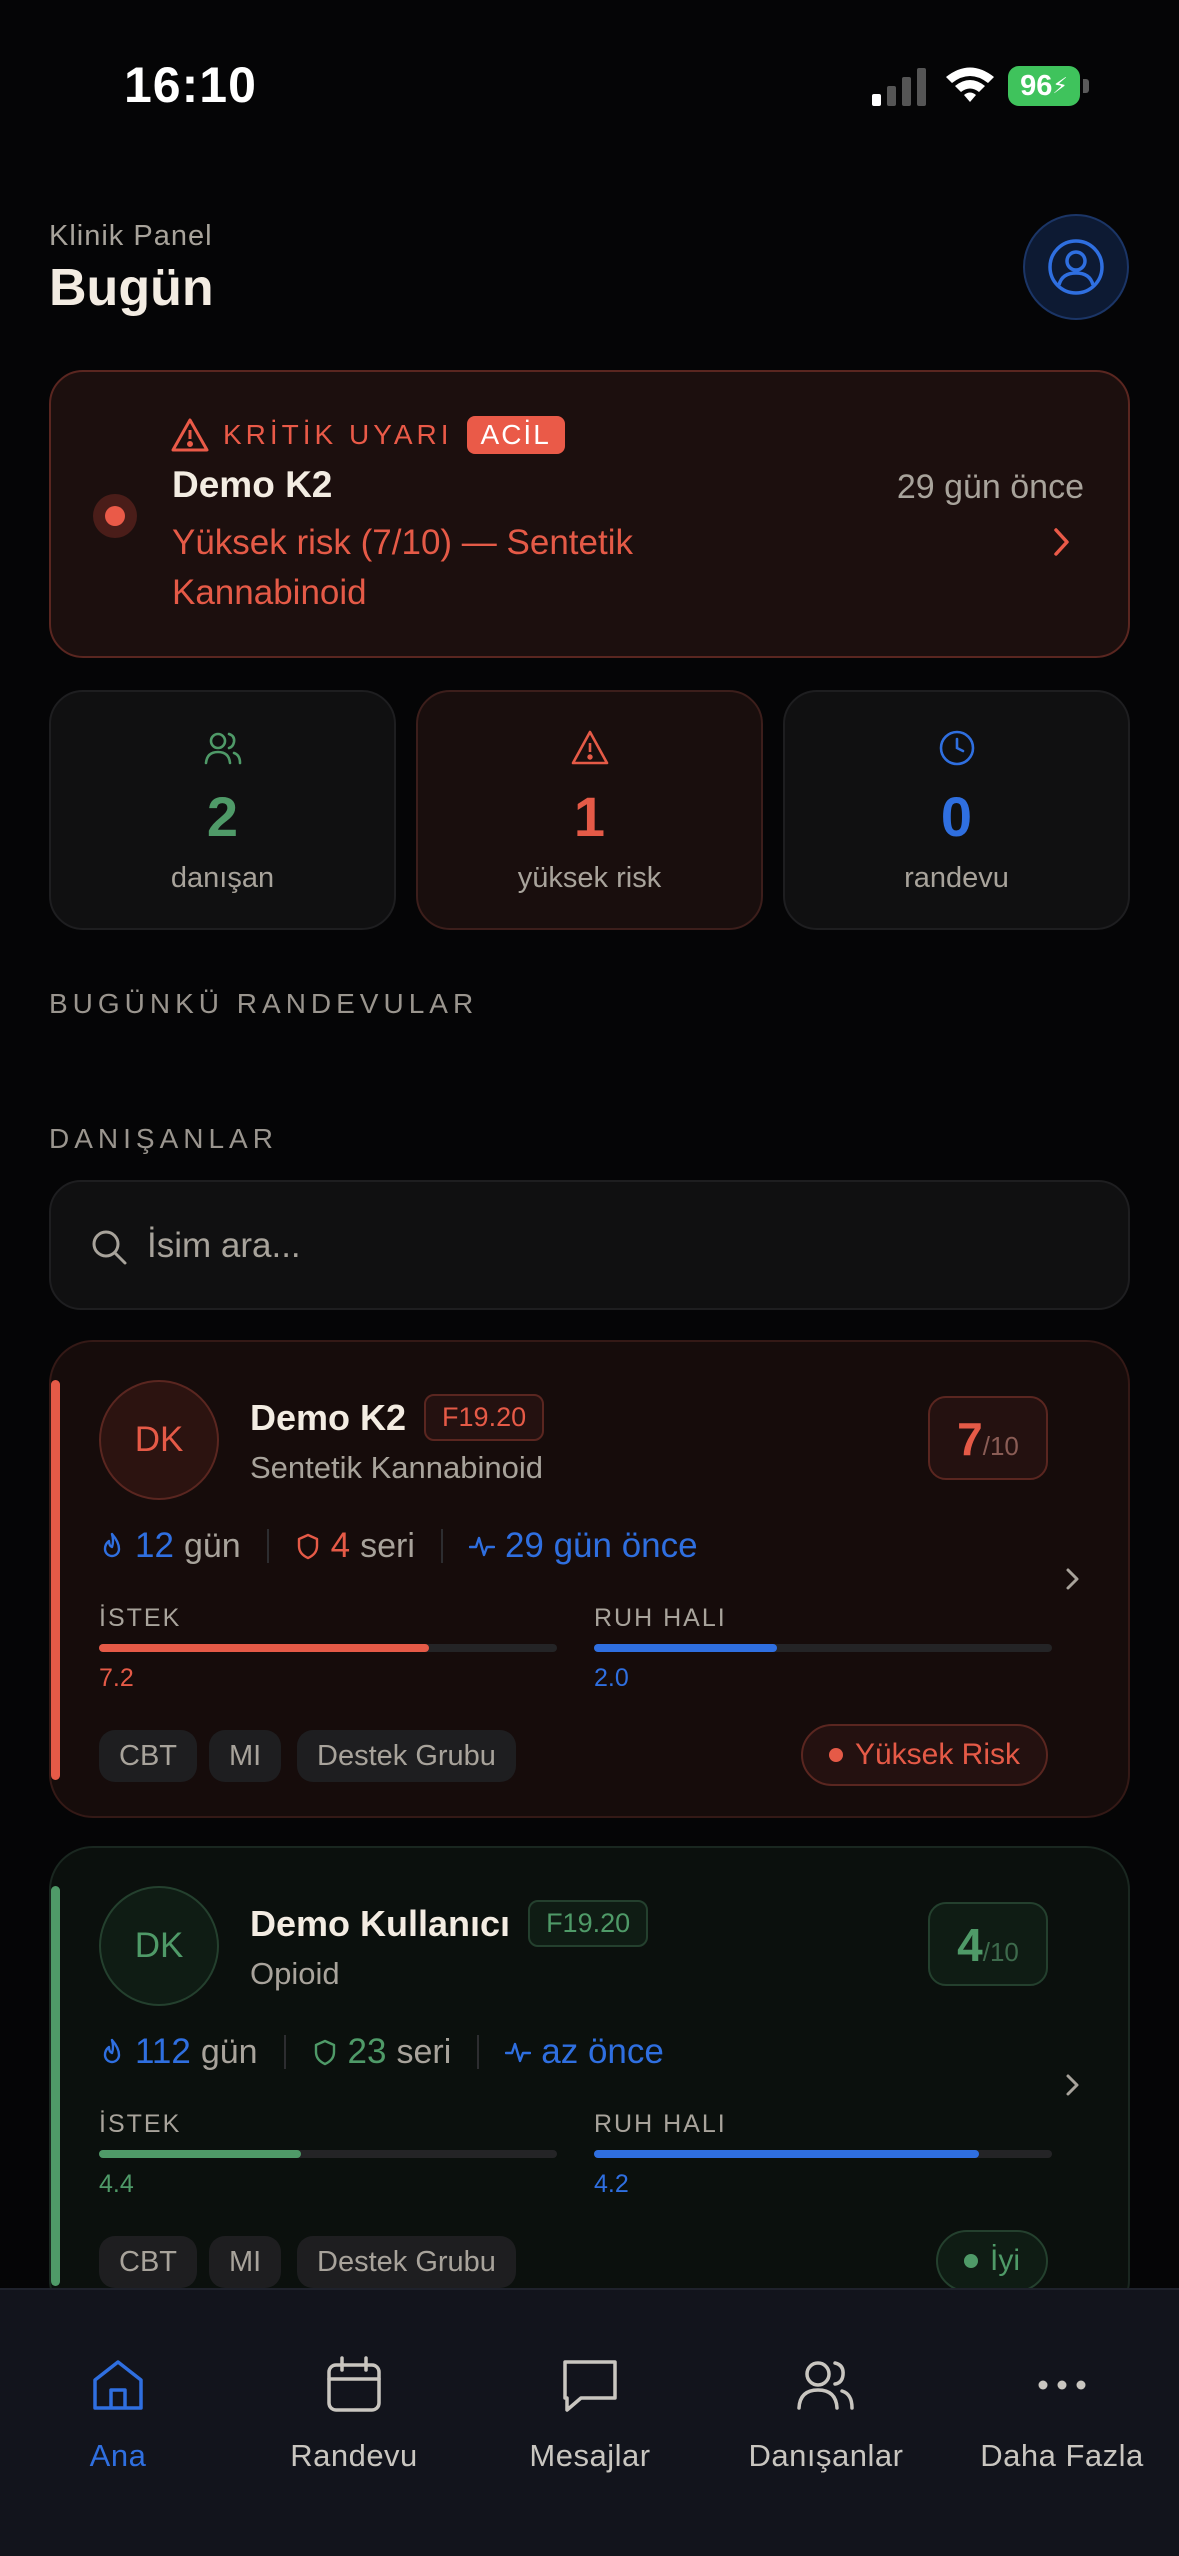  Describe the element at coordinates (611, 1678) in the screenshot. I see `mood-value: 2.0` at that location.